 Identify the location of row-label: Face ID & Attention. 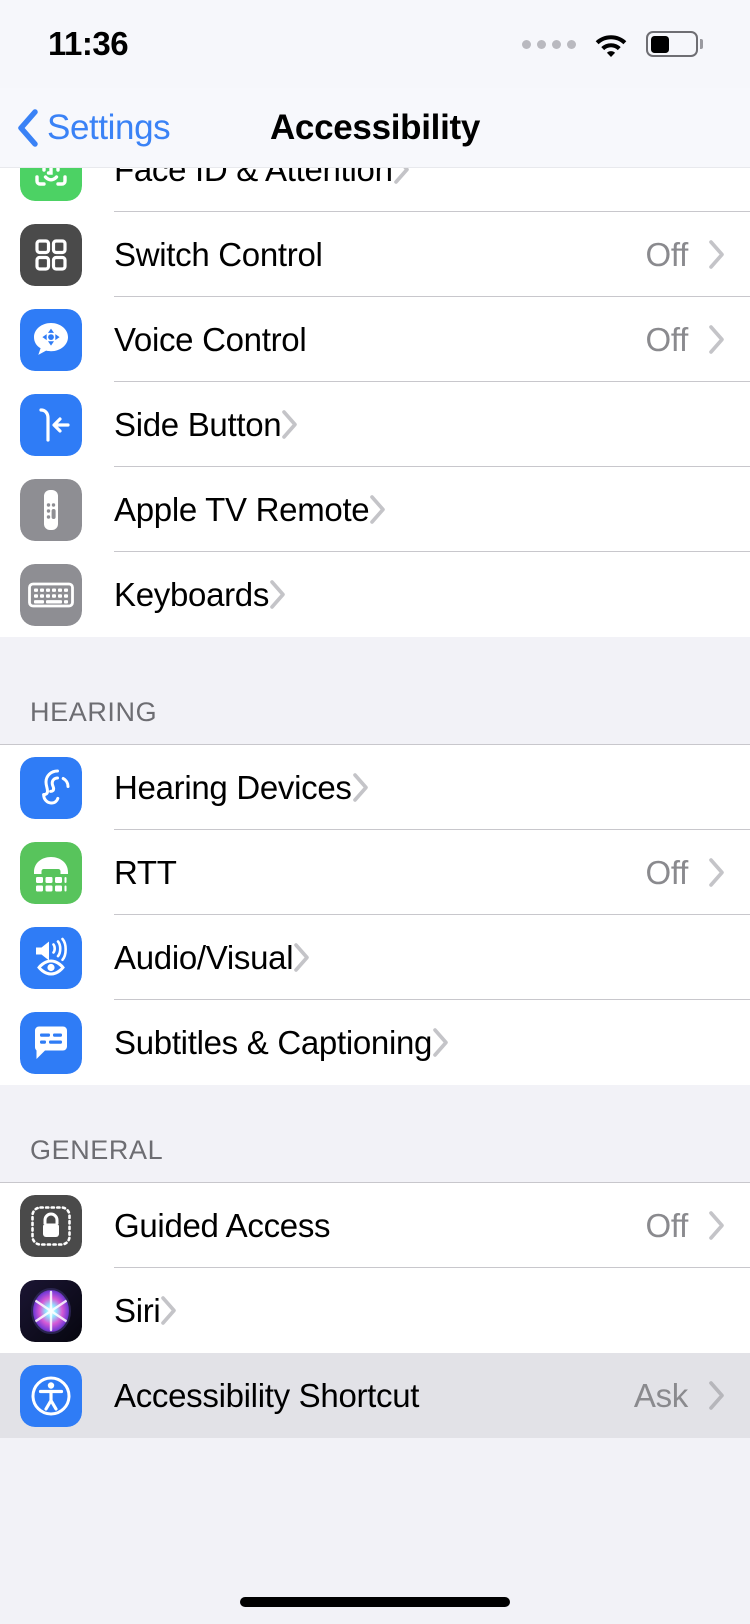
(253, 178).